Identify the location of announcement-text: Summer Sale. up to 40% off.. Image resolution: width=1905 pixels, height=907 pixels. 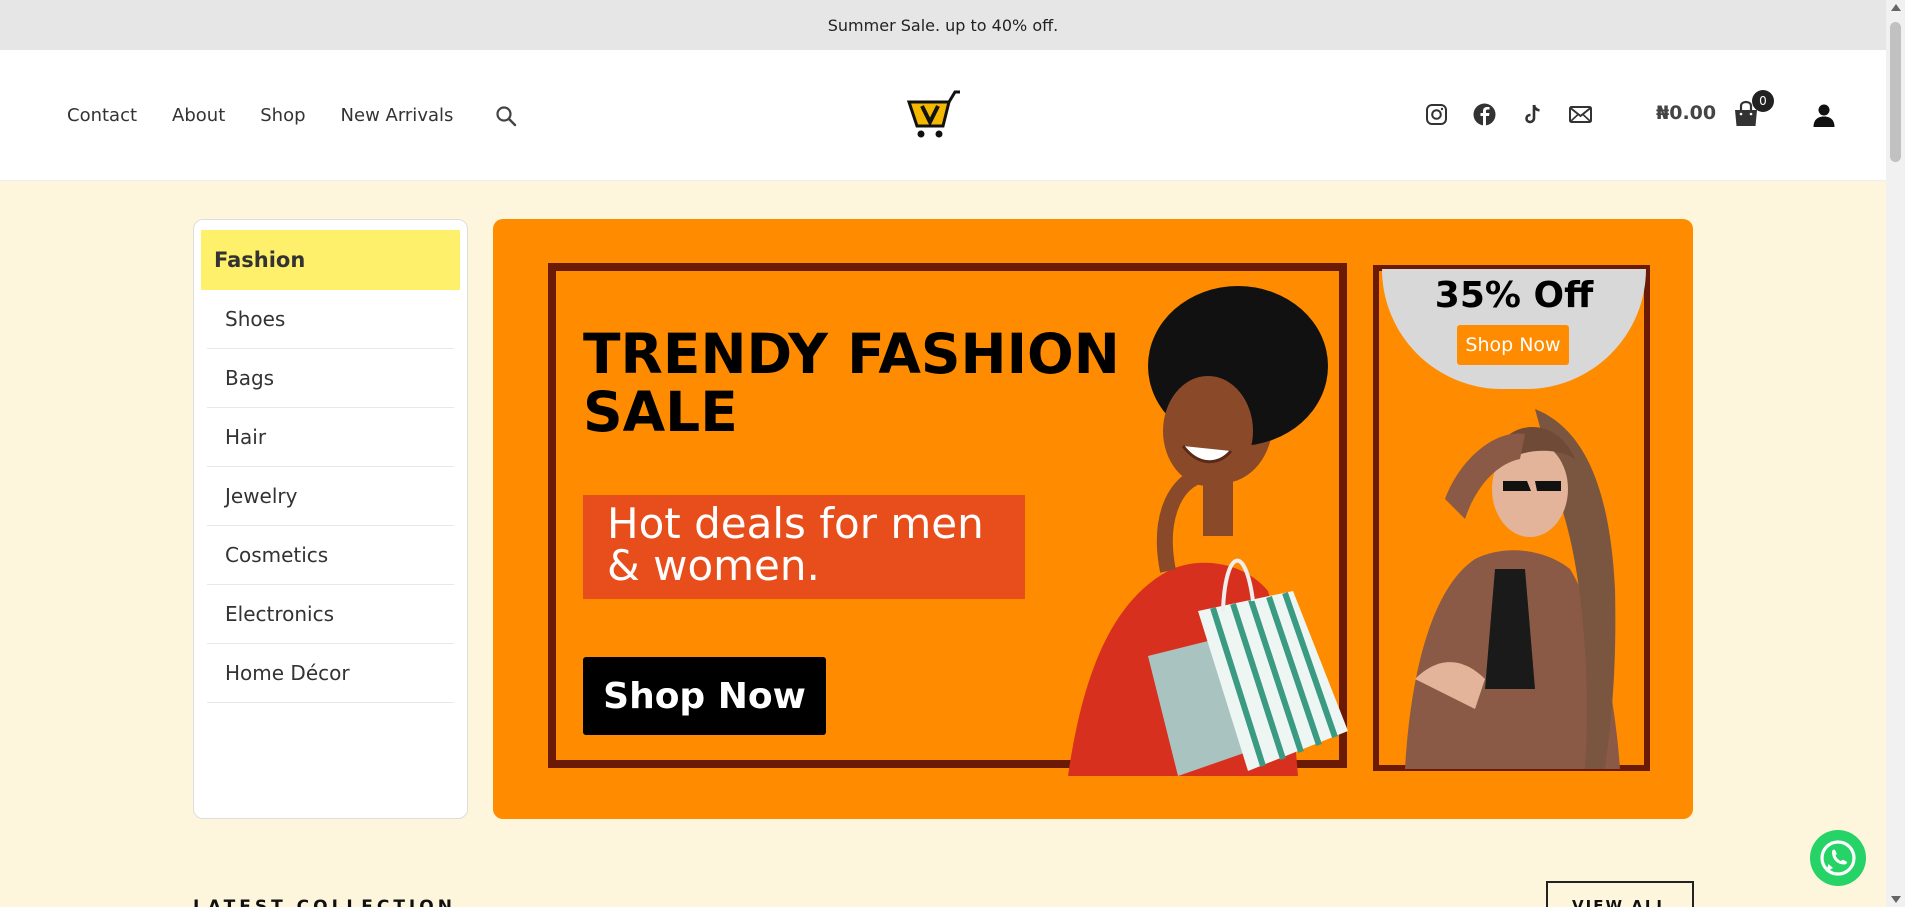
(943, 25).